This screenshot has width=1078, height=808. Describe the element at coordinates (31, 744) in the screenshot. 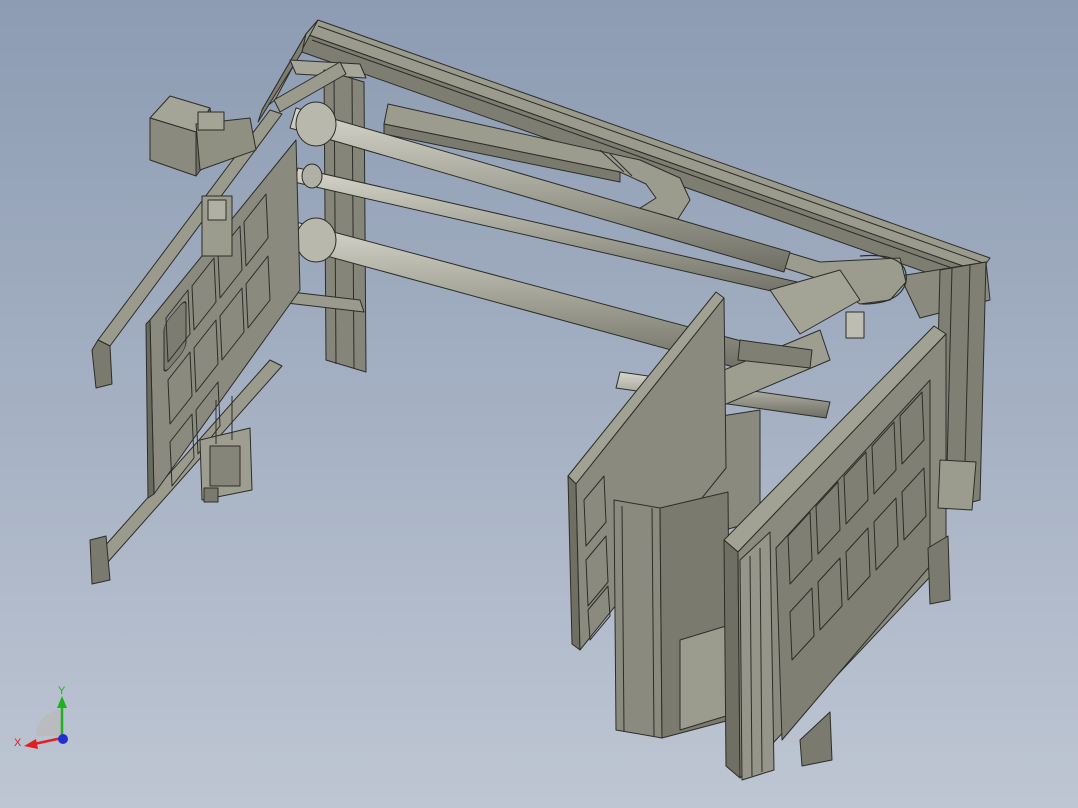

I see `x-axis-arrow` at that location.